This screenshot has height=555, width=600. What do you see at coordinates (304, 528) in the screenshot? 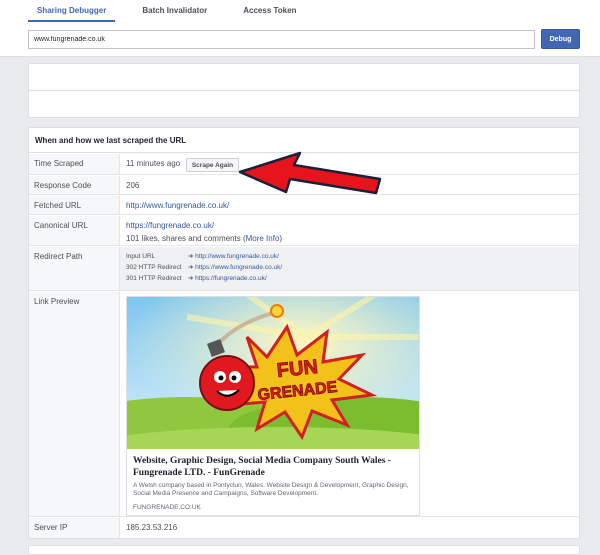
I see `row-server-ip: Server IP 185.23.53.216` at bounding box center [304, 528].